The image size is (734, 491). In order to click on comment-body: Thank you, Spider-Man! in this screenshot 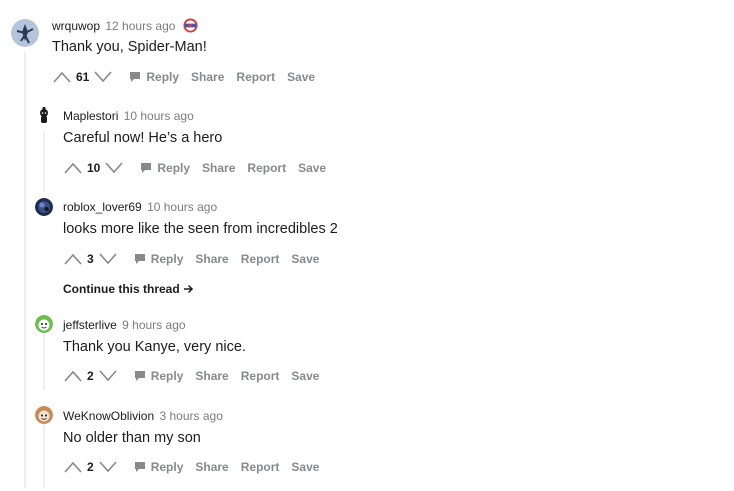, I will do `click(129, 47)`.